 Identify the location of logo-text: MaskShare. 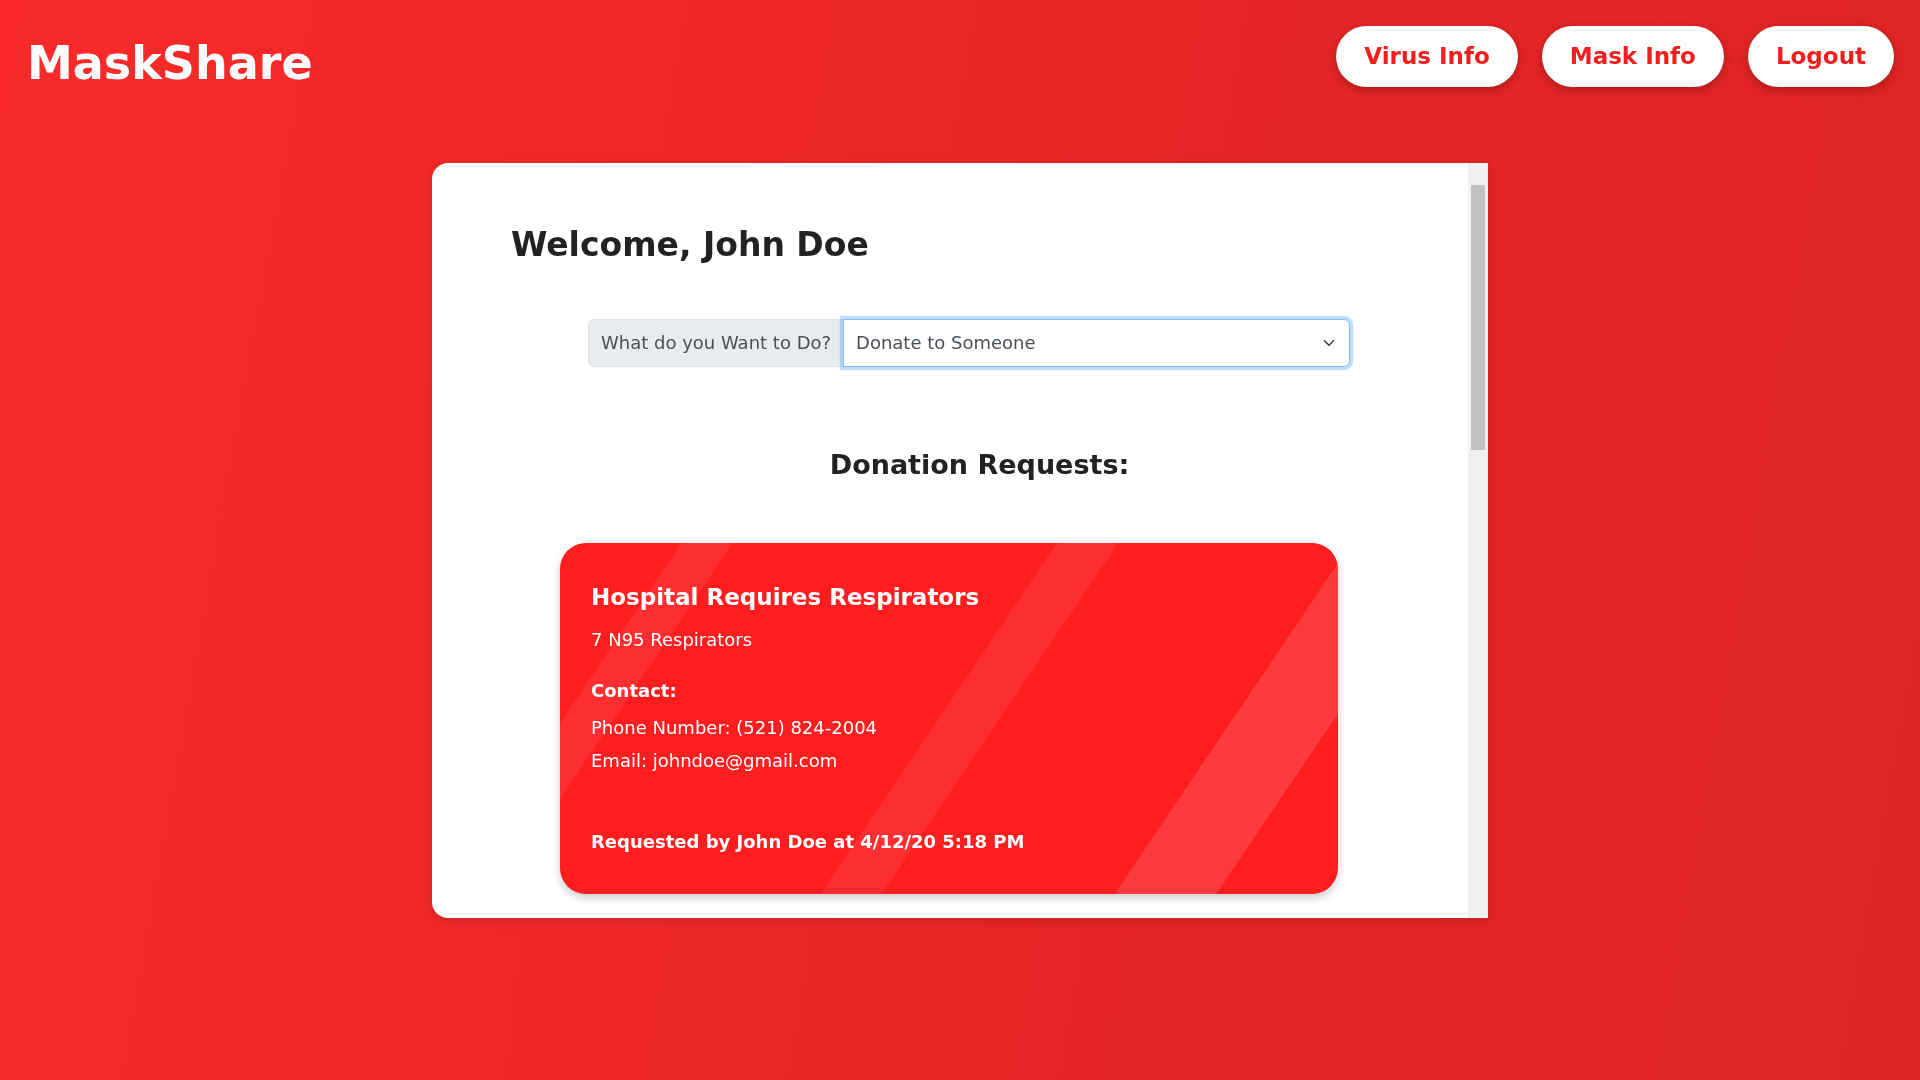
(170, 63).